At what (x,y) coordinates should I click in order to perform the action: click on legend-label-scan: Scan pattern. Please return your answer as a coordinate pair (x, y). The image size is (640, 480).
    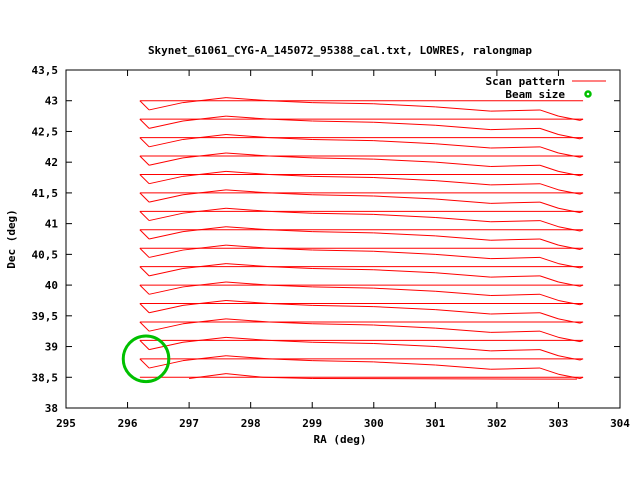
    Looking at the image, I should click on (525, 81).